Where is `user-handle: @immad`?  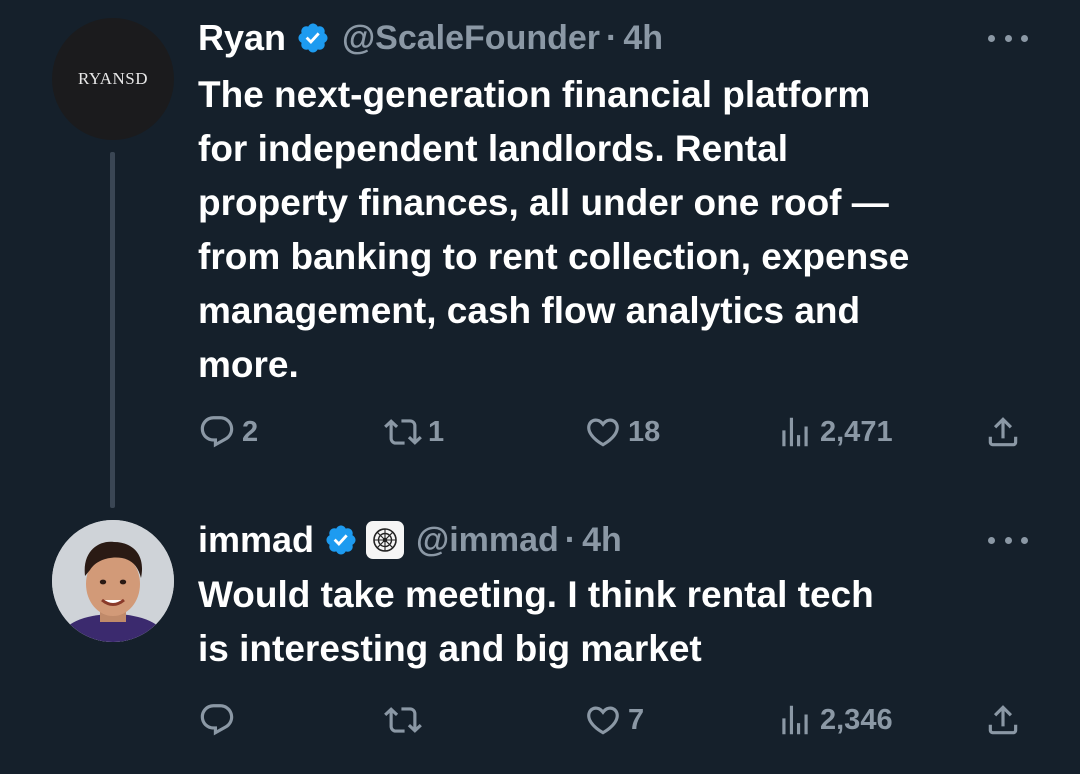
user-handle: @immad is located at coordinates (487, 540).